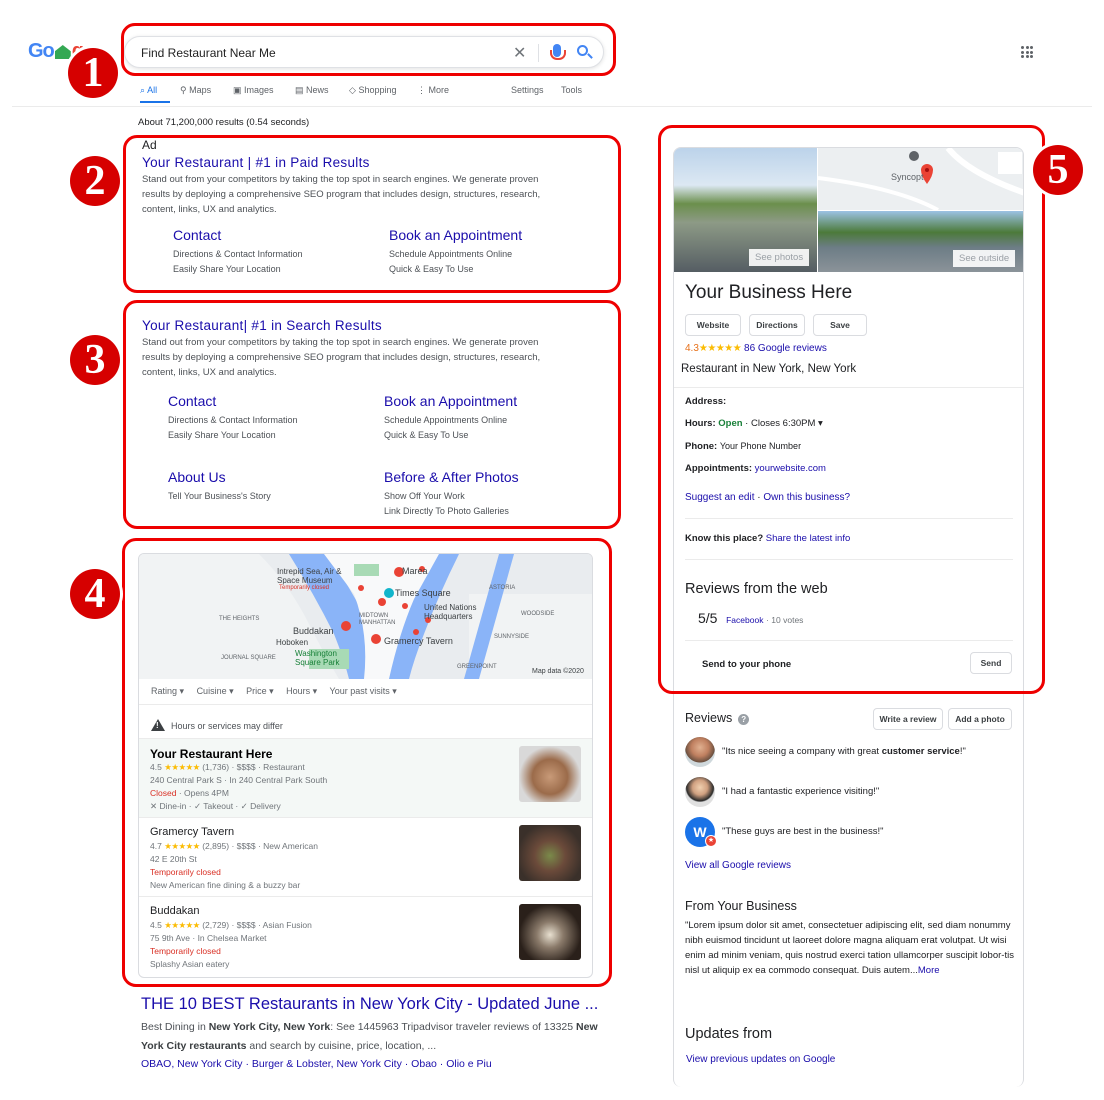 Image resolution: width=1104 pixels, height=1100 pixels. Describe the element at coordinates (195, 90) in the screenshot. I see `tab-maps: ⚲ Maps` at that location.